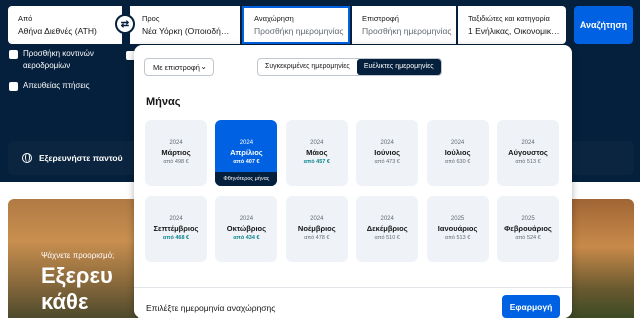 The image size is (640, 318). Describe the element at coordinates (176, 162) in the screenshot. I see `month-price: από 498 €` at that location.